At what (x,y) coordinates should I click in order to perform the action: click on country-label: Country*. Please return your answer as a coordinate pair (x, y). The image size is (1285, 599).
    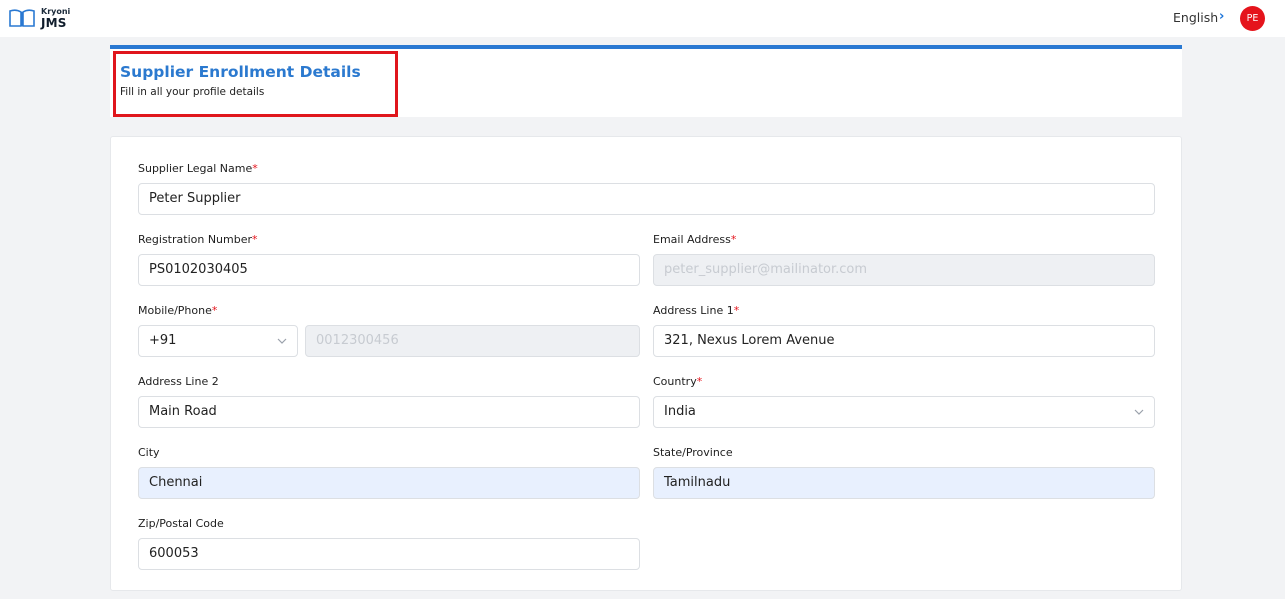
    Looking at the image, I should click on (677, 381).